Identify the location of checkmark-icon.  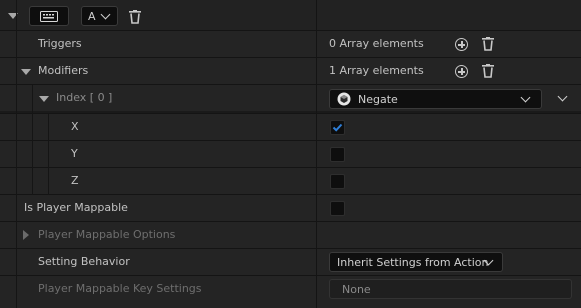
(337, 127).